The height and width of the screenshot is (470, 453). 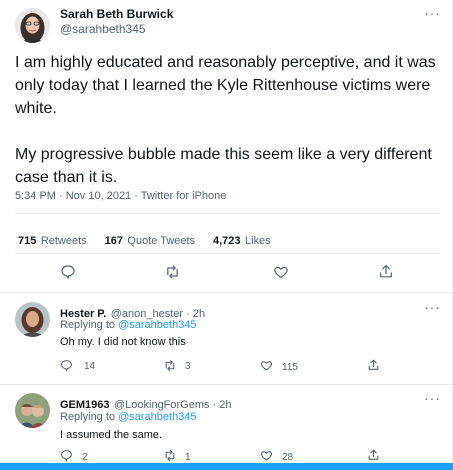 What do you see at coordinates (103, 29) in the screenshot?
I see `author-handle: @sarahbeth345` at bounding box center [103, 29].